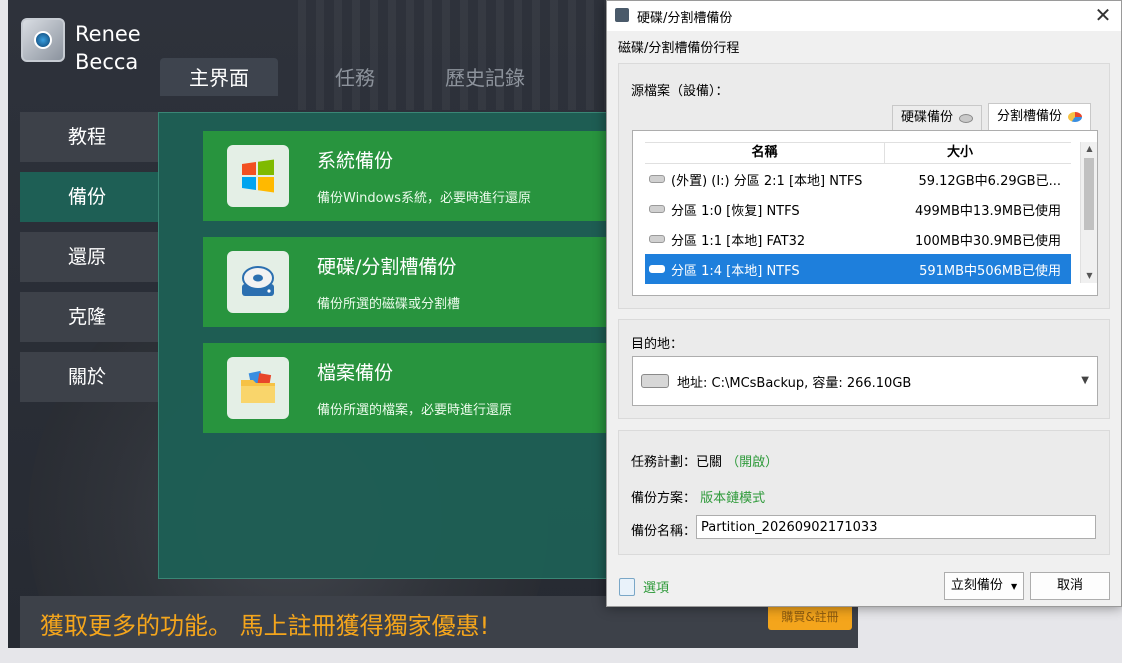  What do you see at coordinates (656, 588) in the screenshot?
I see `options-label: 選項` at bounding box center [656, 588].